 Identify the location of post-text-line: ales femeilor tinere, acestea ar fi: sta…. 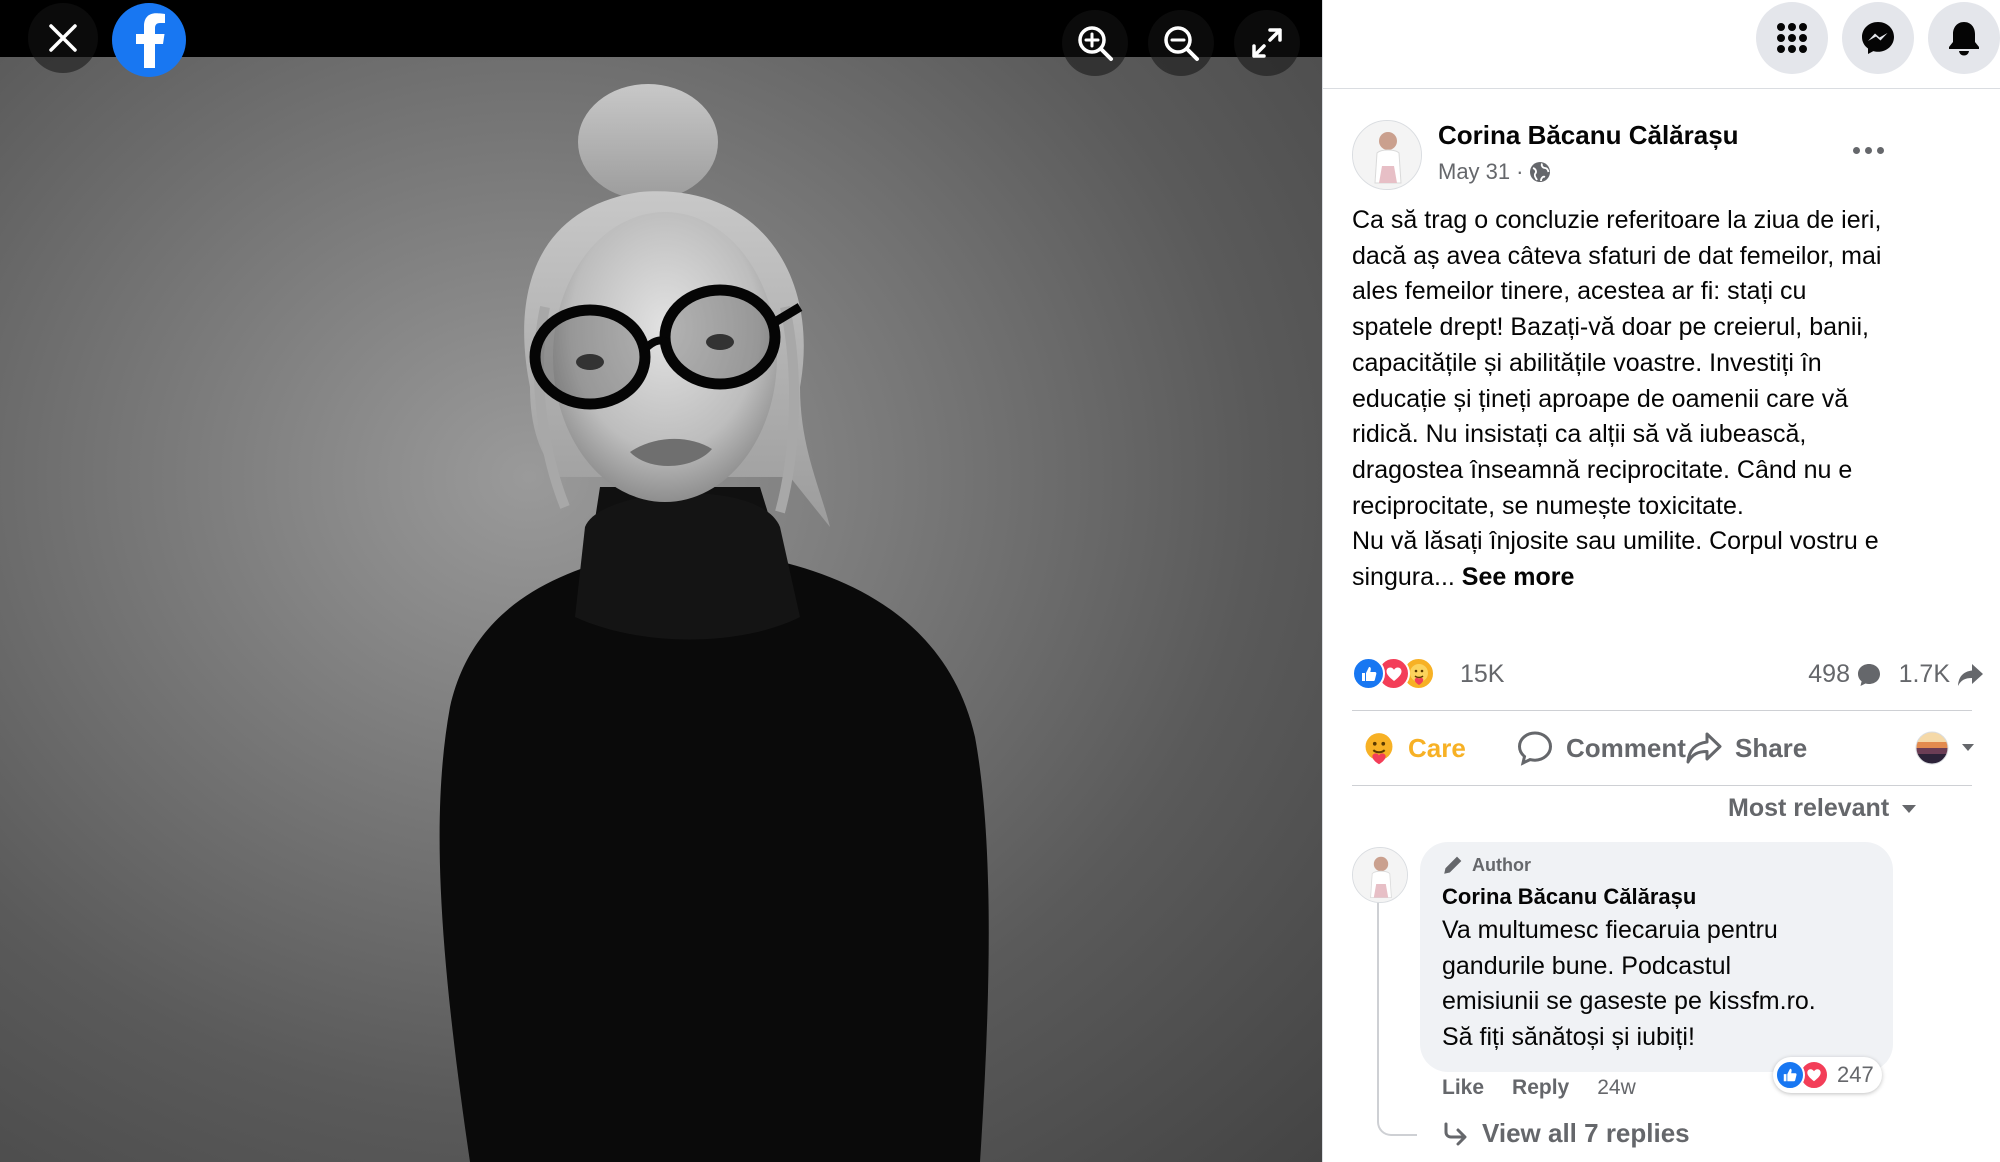
(1579, 291).